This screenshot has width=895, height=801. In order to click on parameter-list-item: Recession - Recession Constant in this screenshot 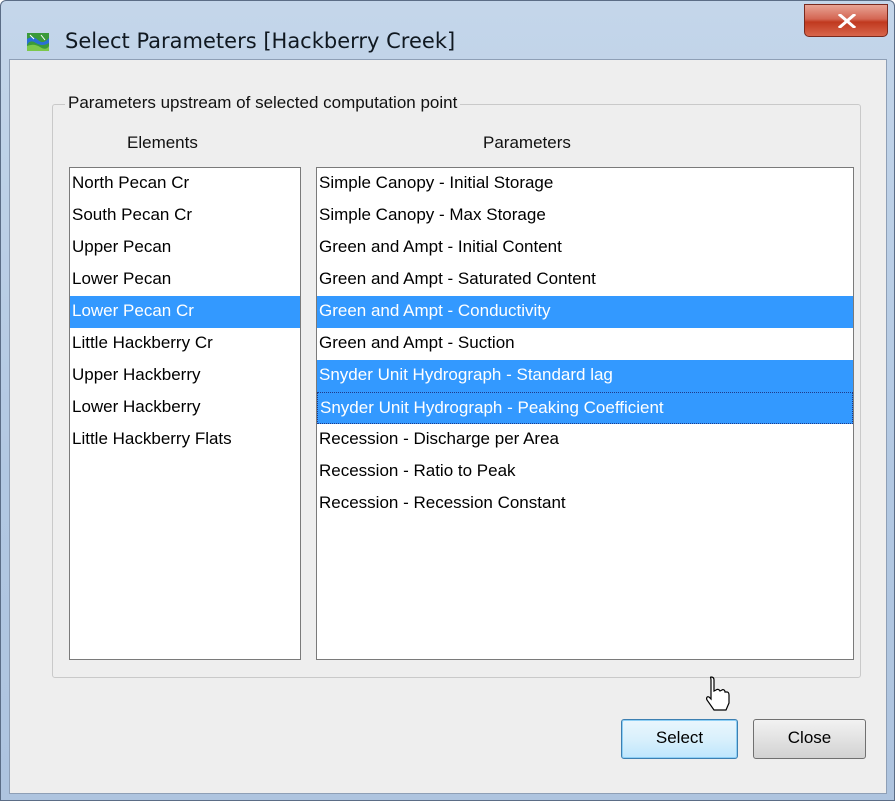, I will do `click(585, 504)`.